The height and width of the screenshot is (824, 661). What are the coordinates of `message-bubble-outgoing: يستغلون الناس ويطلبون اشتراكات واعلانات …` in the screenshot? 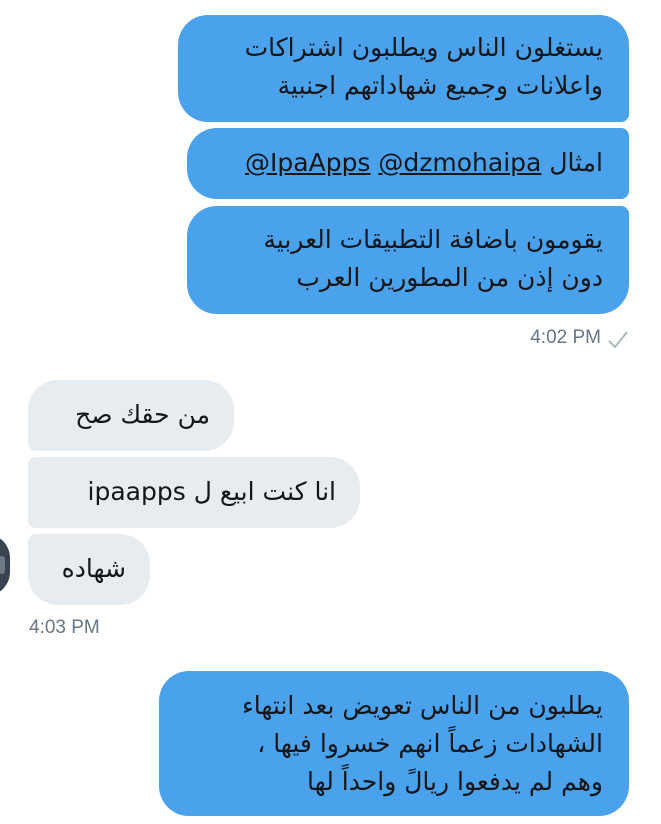 It's located at (403, 68).